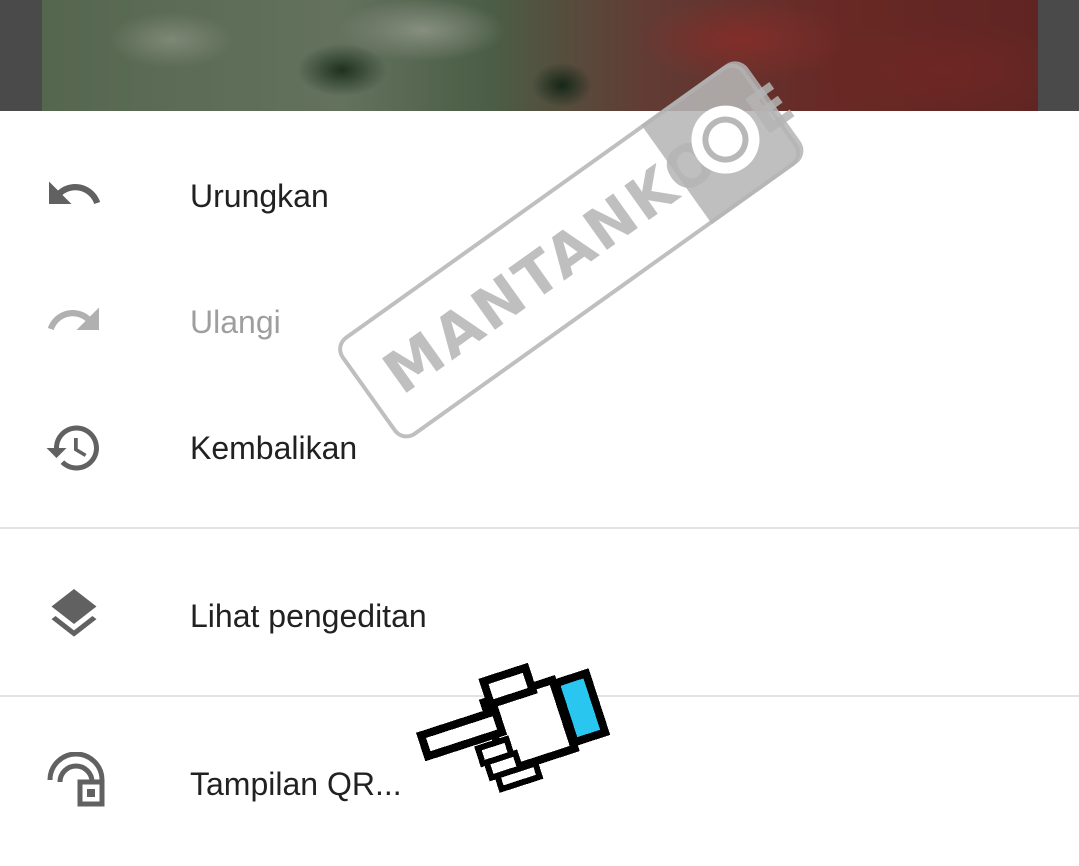 The width and height of the screenshot is (1079, 866). I want to click on menu-item-label: Ulangi, so click(235, 322).